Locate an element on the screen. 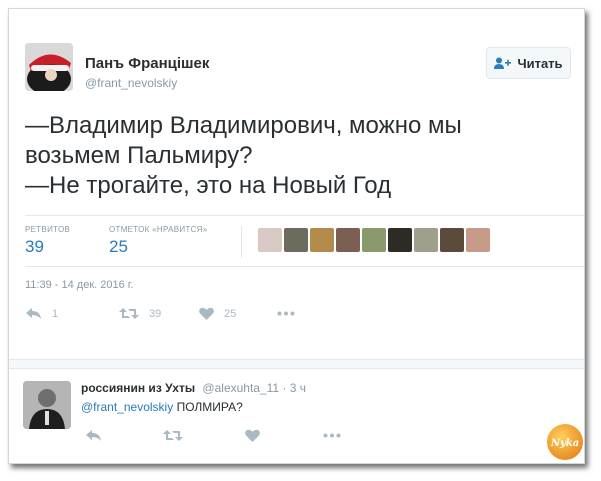  author-name: Панъ Францішек is located at coordinates (147, 63).